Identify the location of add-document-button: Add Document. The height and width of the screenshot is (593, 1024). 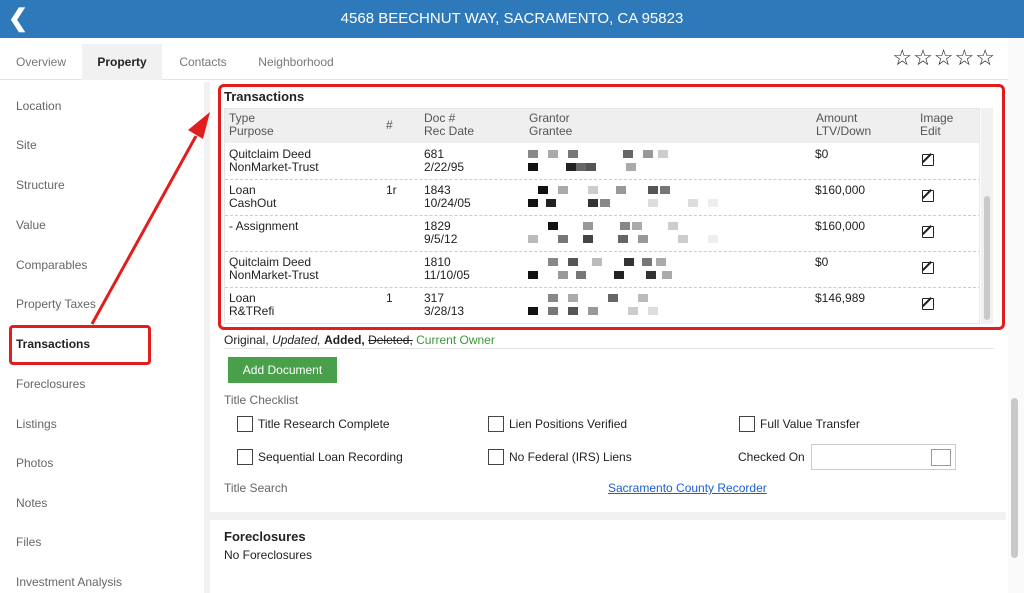
(282, 370).